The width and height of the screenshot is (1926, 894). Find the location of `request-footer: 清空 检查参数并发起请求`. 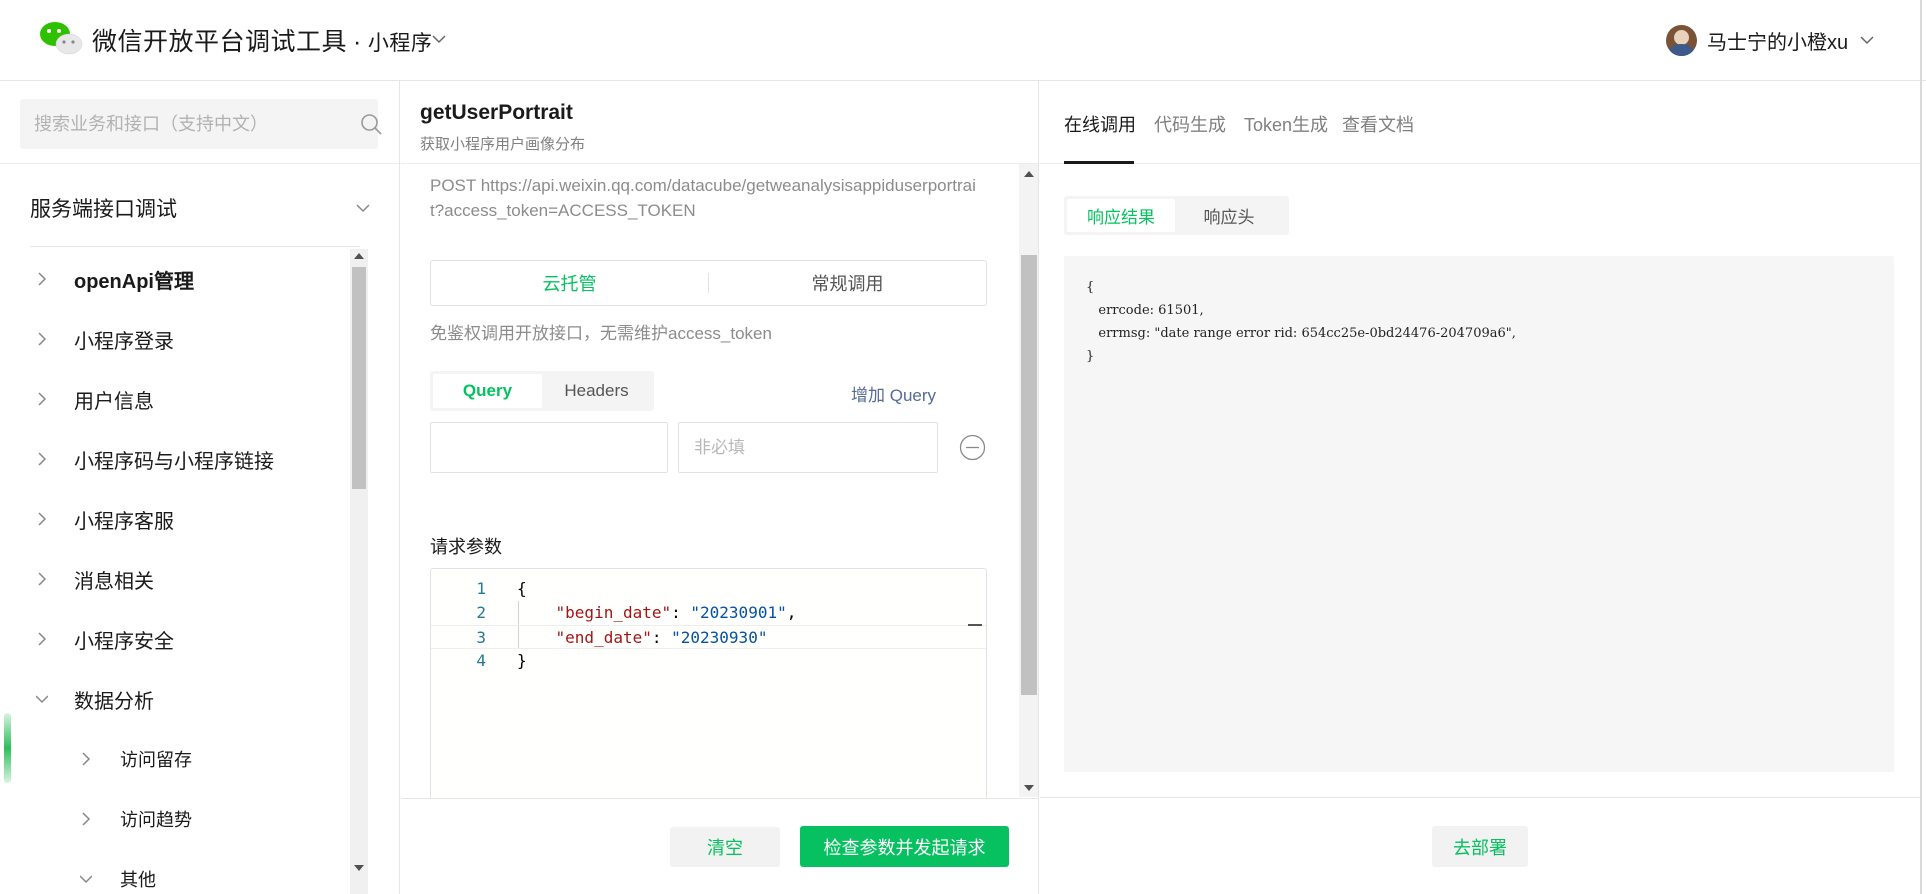

request-footer: 清空 检查参数并发起请求 is located at coordinates (719, 846).